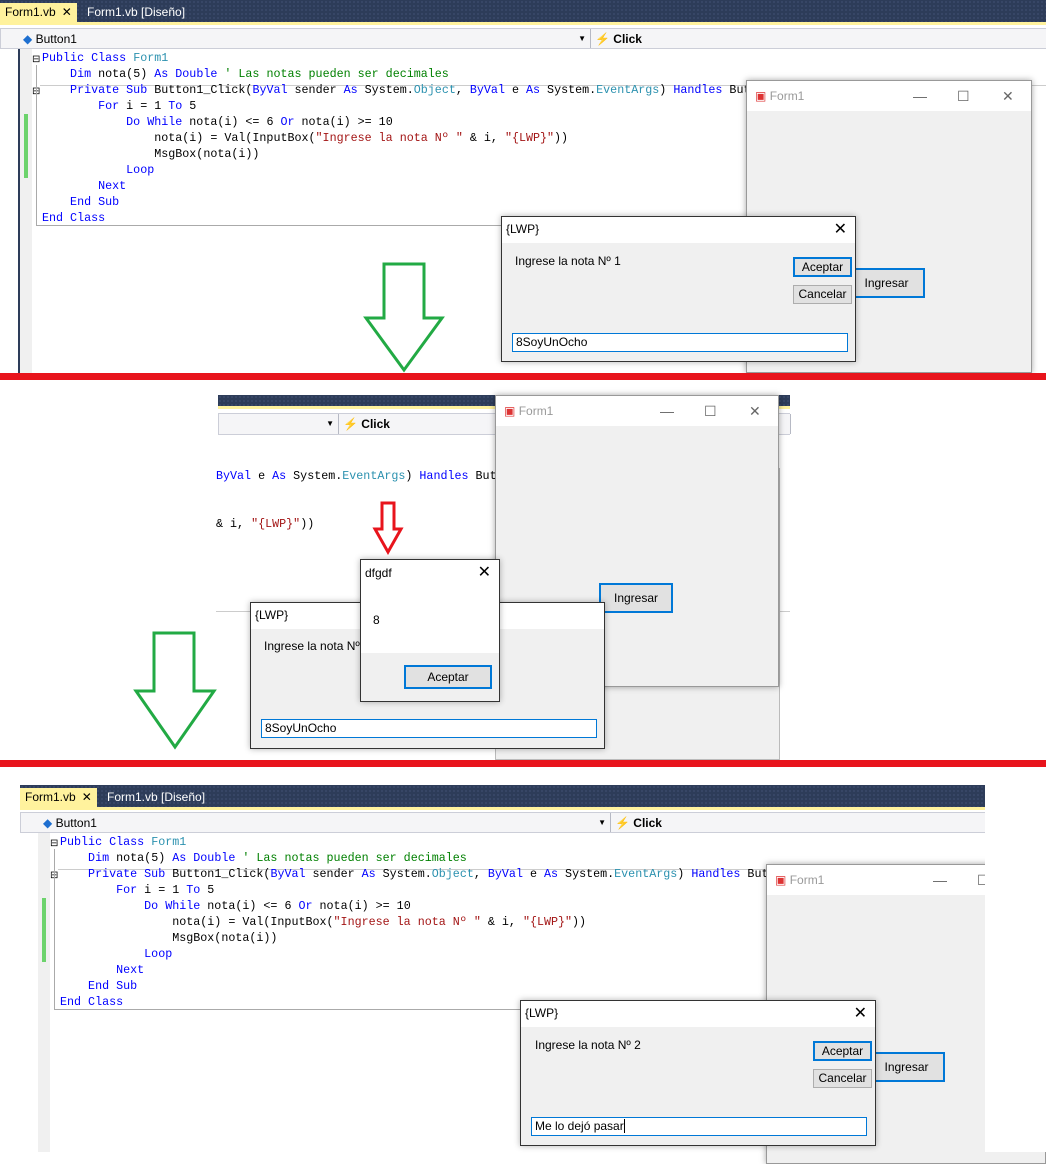  What do you see at coordinates (561, 138) in the screenshot?
I see `code-token: ))` at bounding box center [561, 138].